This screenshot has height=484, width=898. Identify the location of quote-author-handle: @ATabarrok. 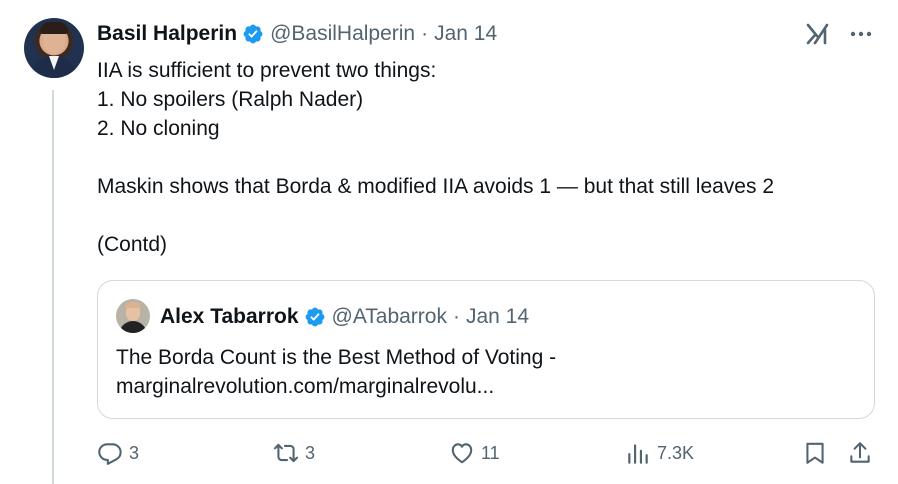
(389, 317).